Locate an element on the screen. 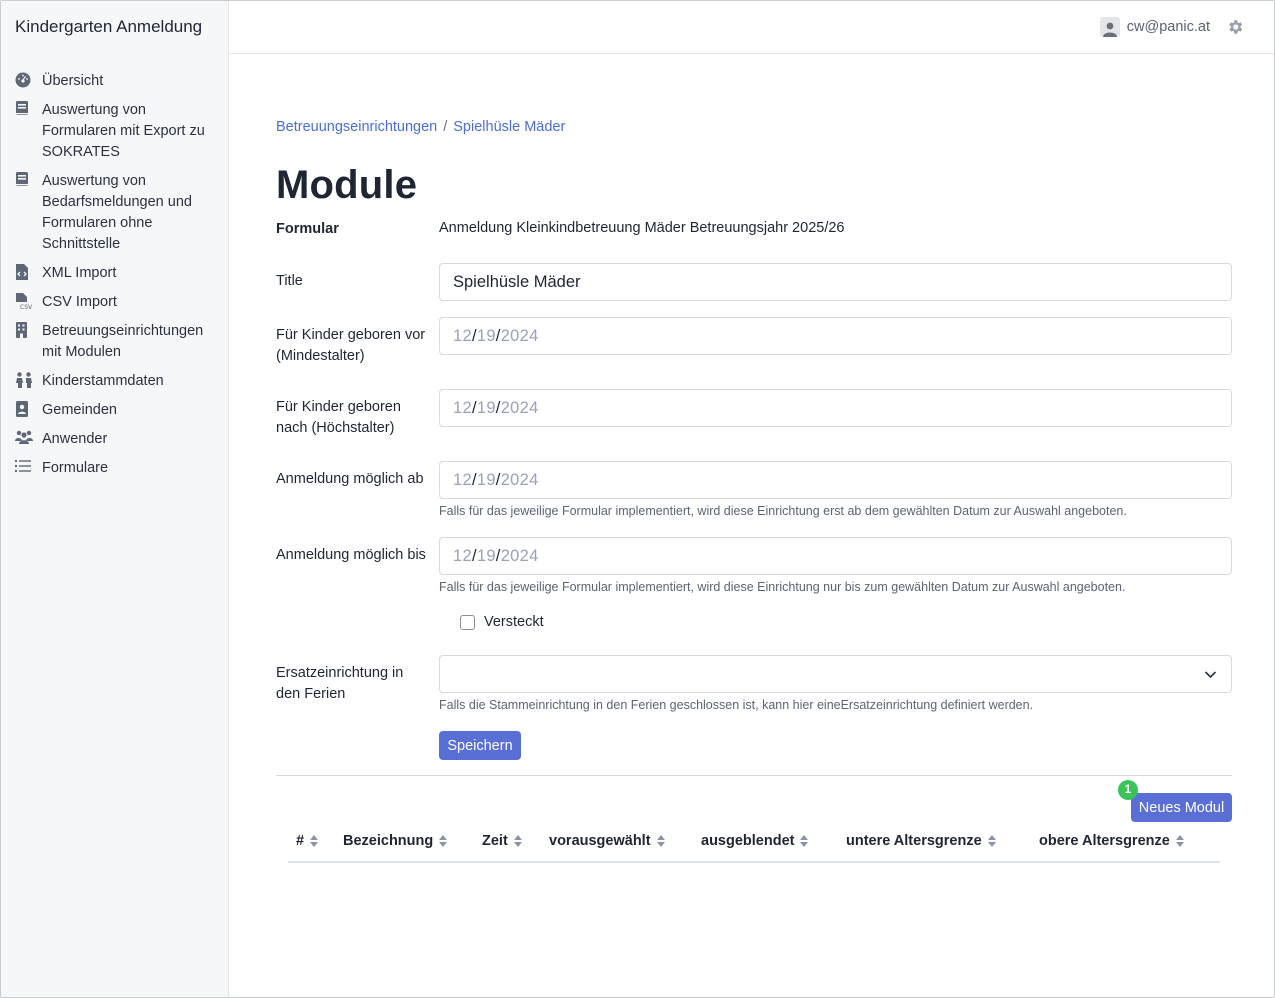 The image size is (1275, 998). sidebar-item-label: Anwender is located at coordinates (75, 439).